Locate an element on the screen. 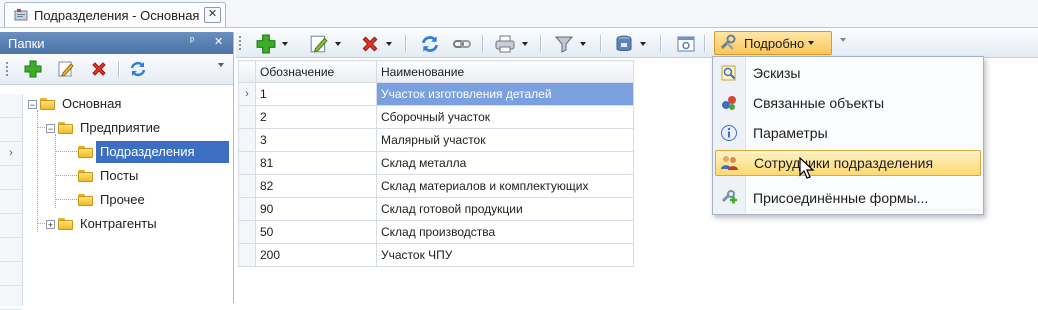 The height and width of the screenshot is (310, 1038). document-tab: Подразделения - Основная ✕ is located at coordinates (115, 14).